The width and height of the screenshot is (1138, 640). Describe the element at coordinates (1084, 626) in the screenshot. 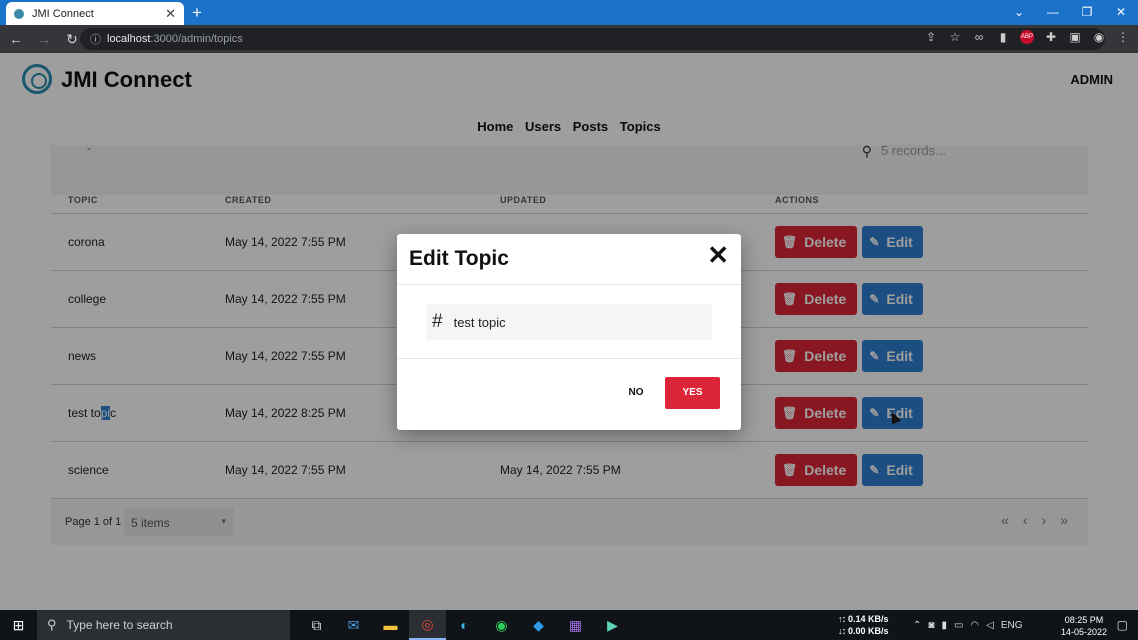

I see `taskbar-clock: 08:25 PM 14-05-2022` at that location.